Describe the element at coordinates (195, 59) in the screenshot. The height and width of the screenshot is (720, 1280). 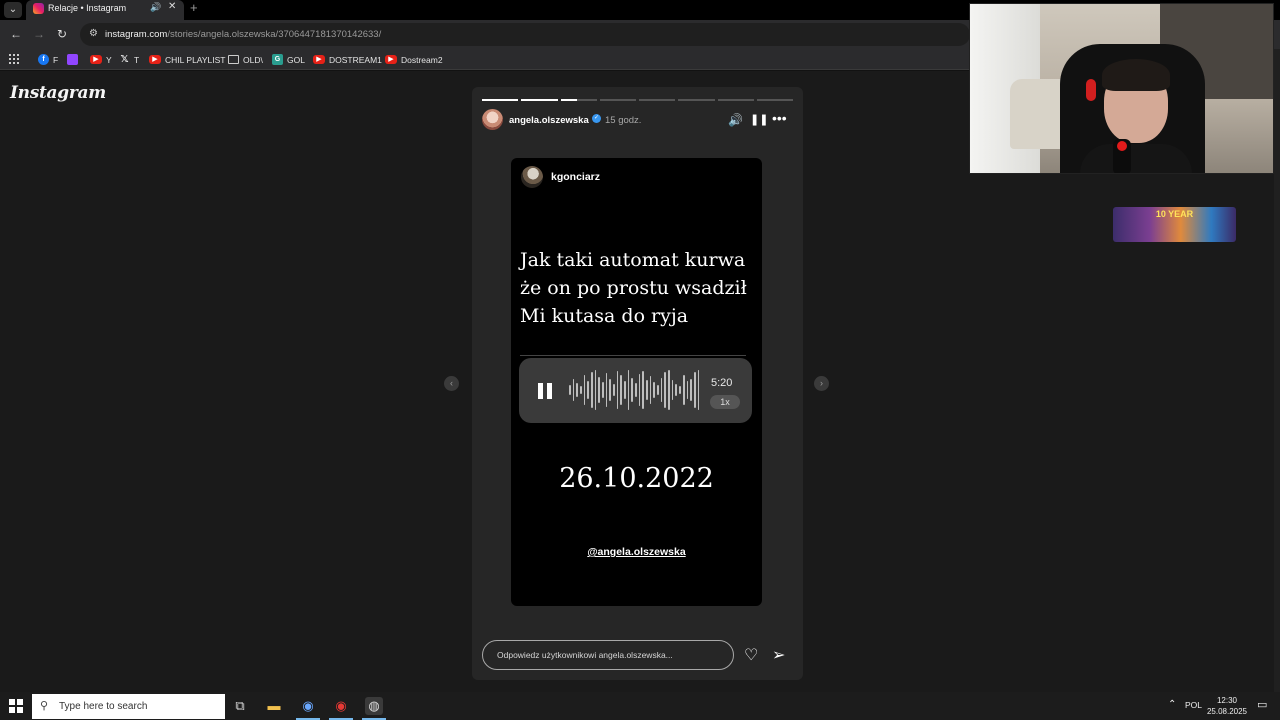
I see `bookmark-label: CHIL PLAYLIST` at that location.